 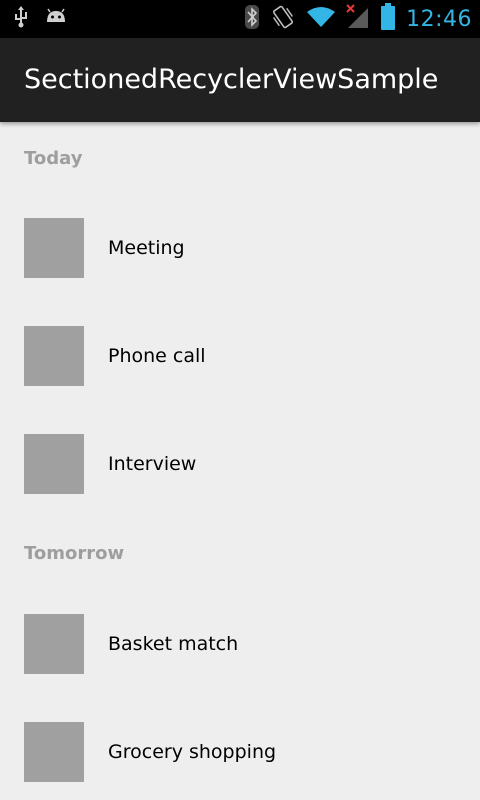 I want to click on list-item: Phone call, so click(x=240, y=356).